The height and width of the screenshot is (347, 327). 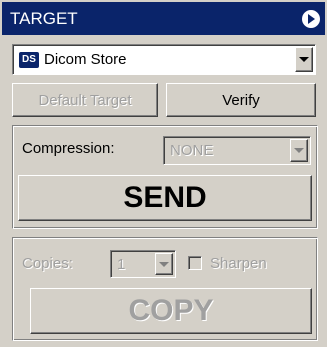 I want to click on dicom-store-icon: DS, so click(x=29, y=59).